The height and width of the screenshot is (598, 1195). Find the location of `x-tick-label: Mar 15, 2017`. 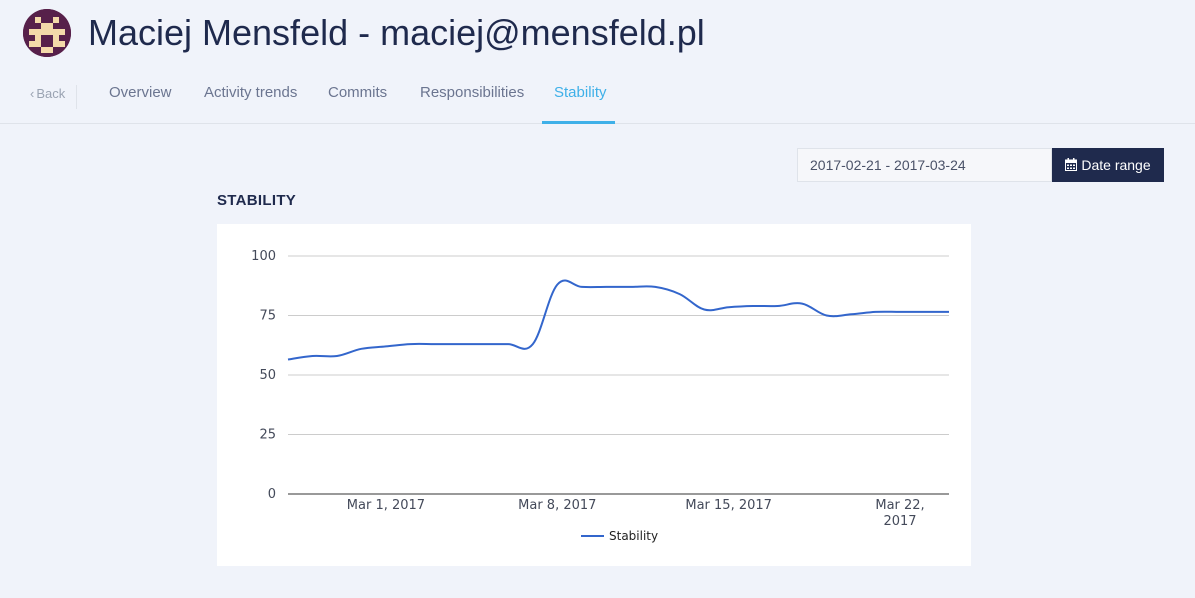

x-tick-label: Mar 15, 2017 is located at coordinates (728, 505).